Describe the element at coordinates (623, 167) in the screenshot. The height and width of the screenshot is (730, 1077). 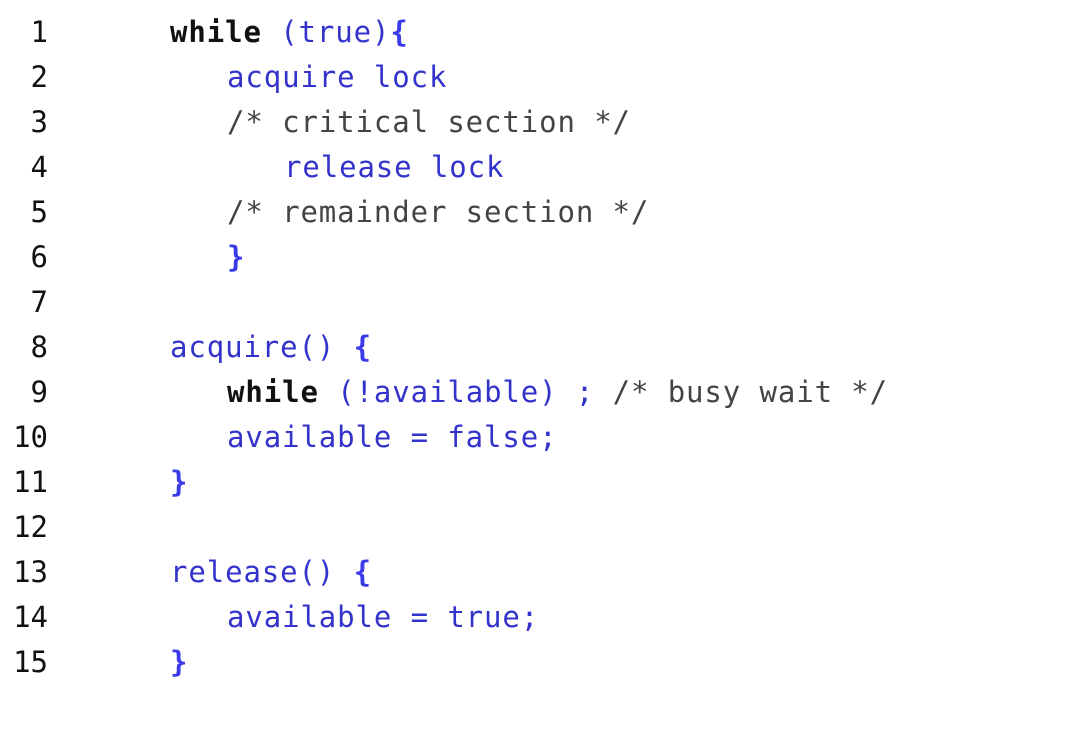
I see `line-content: release lock` at that location.